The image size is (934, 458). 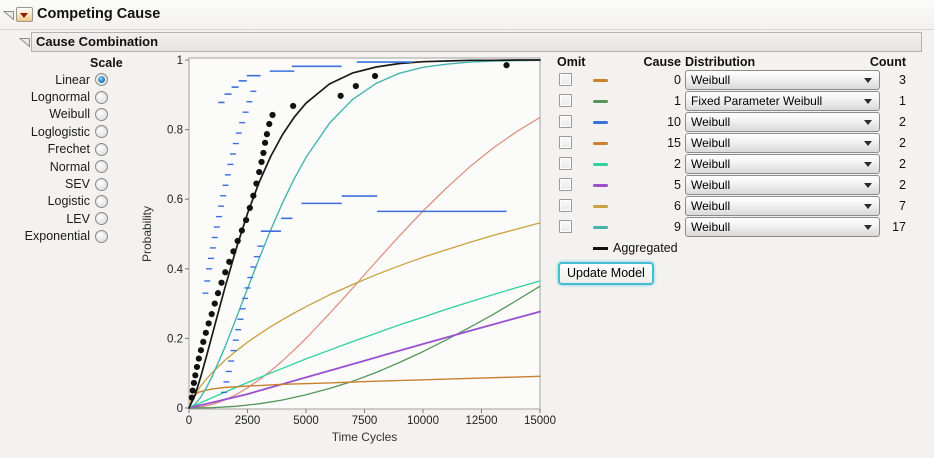 I want to click on cause-value: 6, so click(x=677, y=206).